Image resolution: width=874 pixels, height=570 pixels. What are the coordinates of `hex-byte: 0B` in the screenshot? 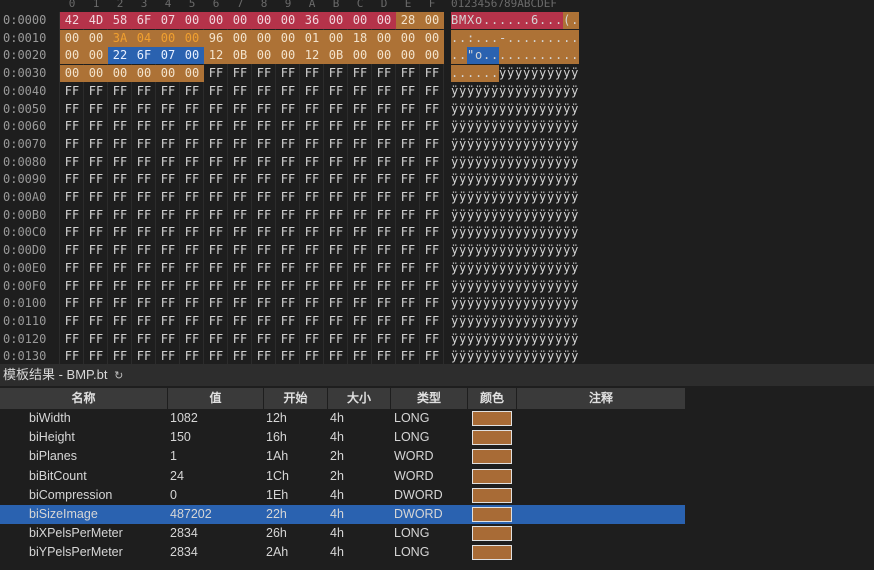 It's located at (240, 56).